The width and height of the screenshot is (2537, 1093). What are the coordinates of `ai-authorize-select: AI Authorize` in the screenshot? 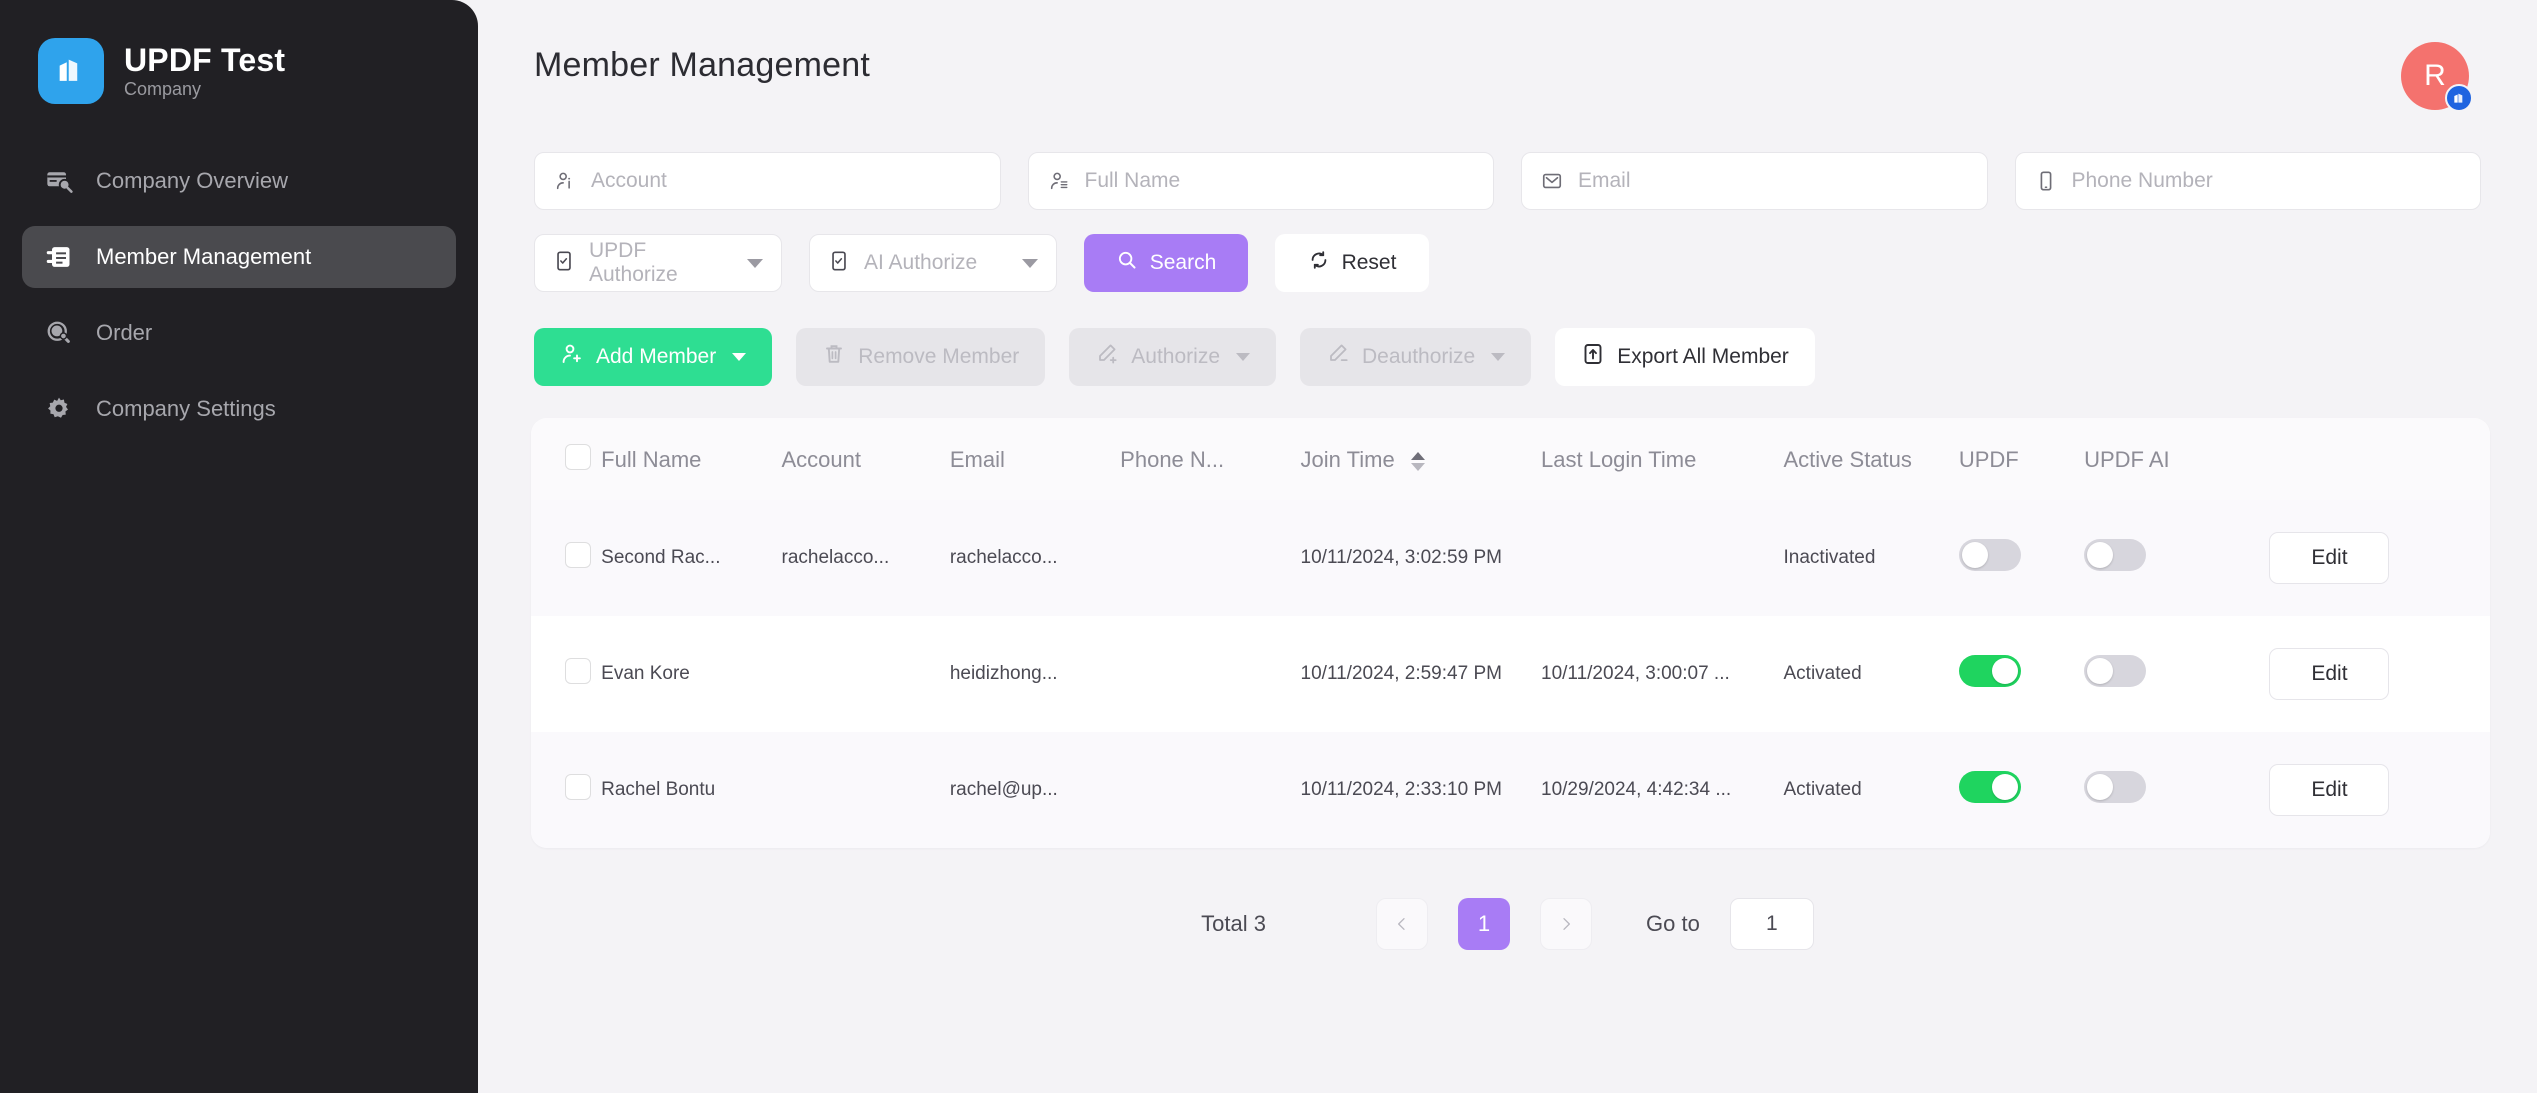 It's located at (933, 263).